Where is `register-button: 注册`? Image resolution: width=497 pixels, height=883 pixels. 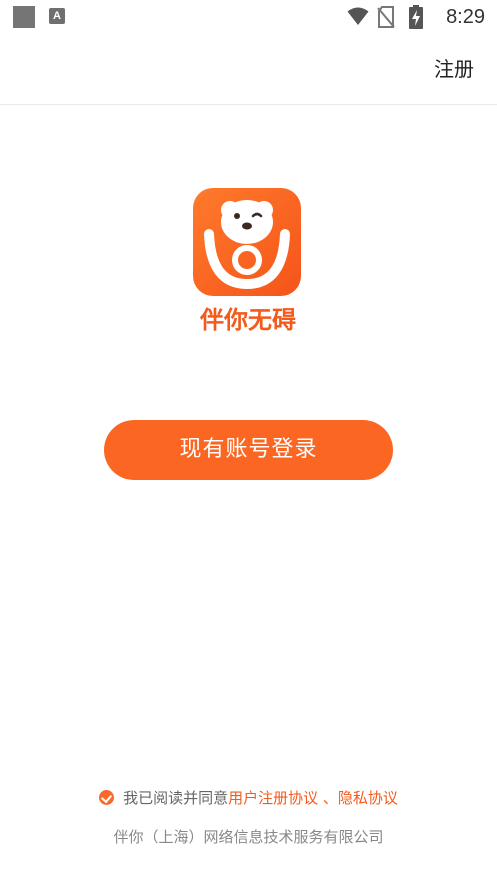
register-button: 注册 is located at coordinates (454, 69).